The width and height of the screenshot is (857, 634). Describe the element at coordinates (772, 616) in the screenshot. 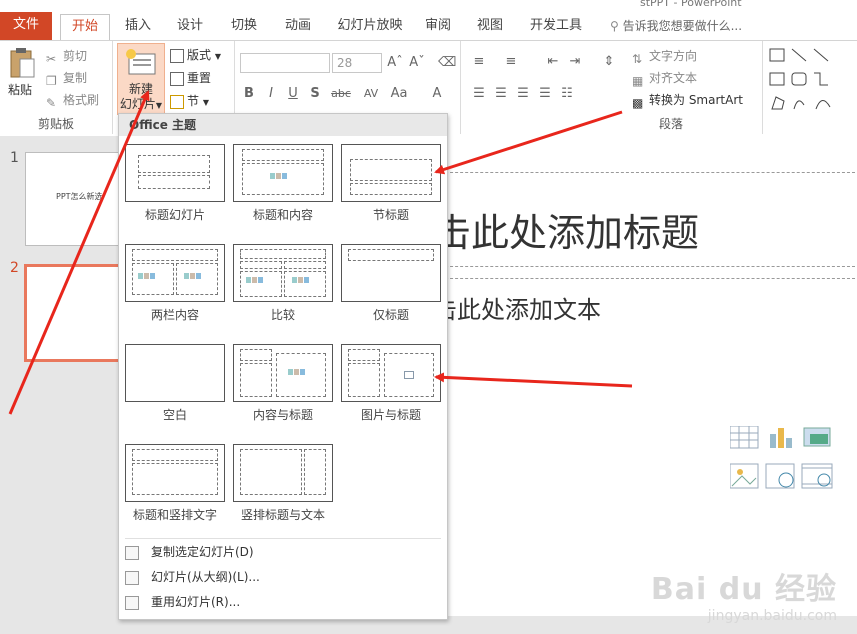

I see `watermark-url: jingyan.baidu.com` at that location.